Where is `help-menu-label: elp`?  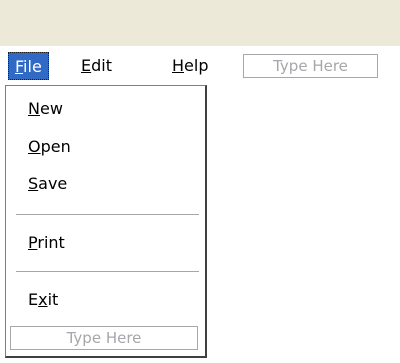
help-menu-label: elp is located at coordinates (196, 65).